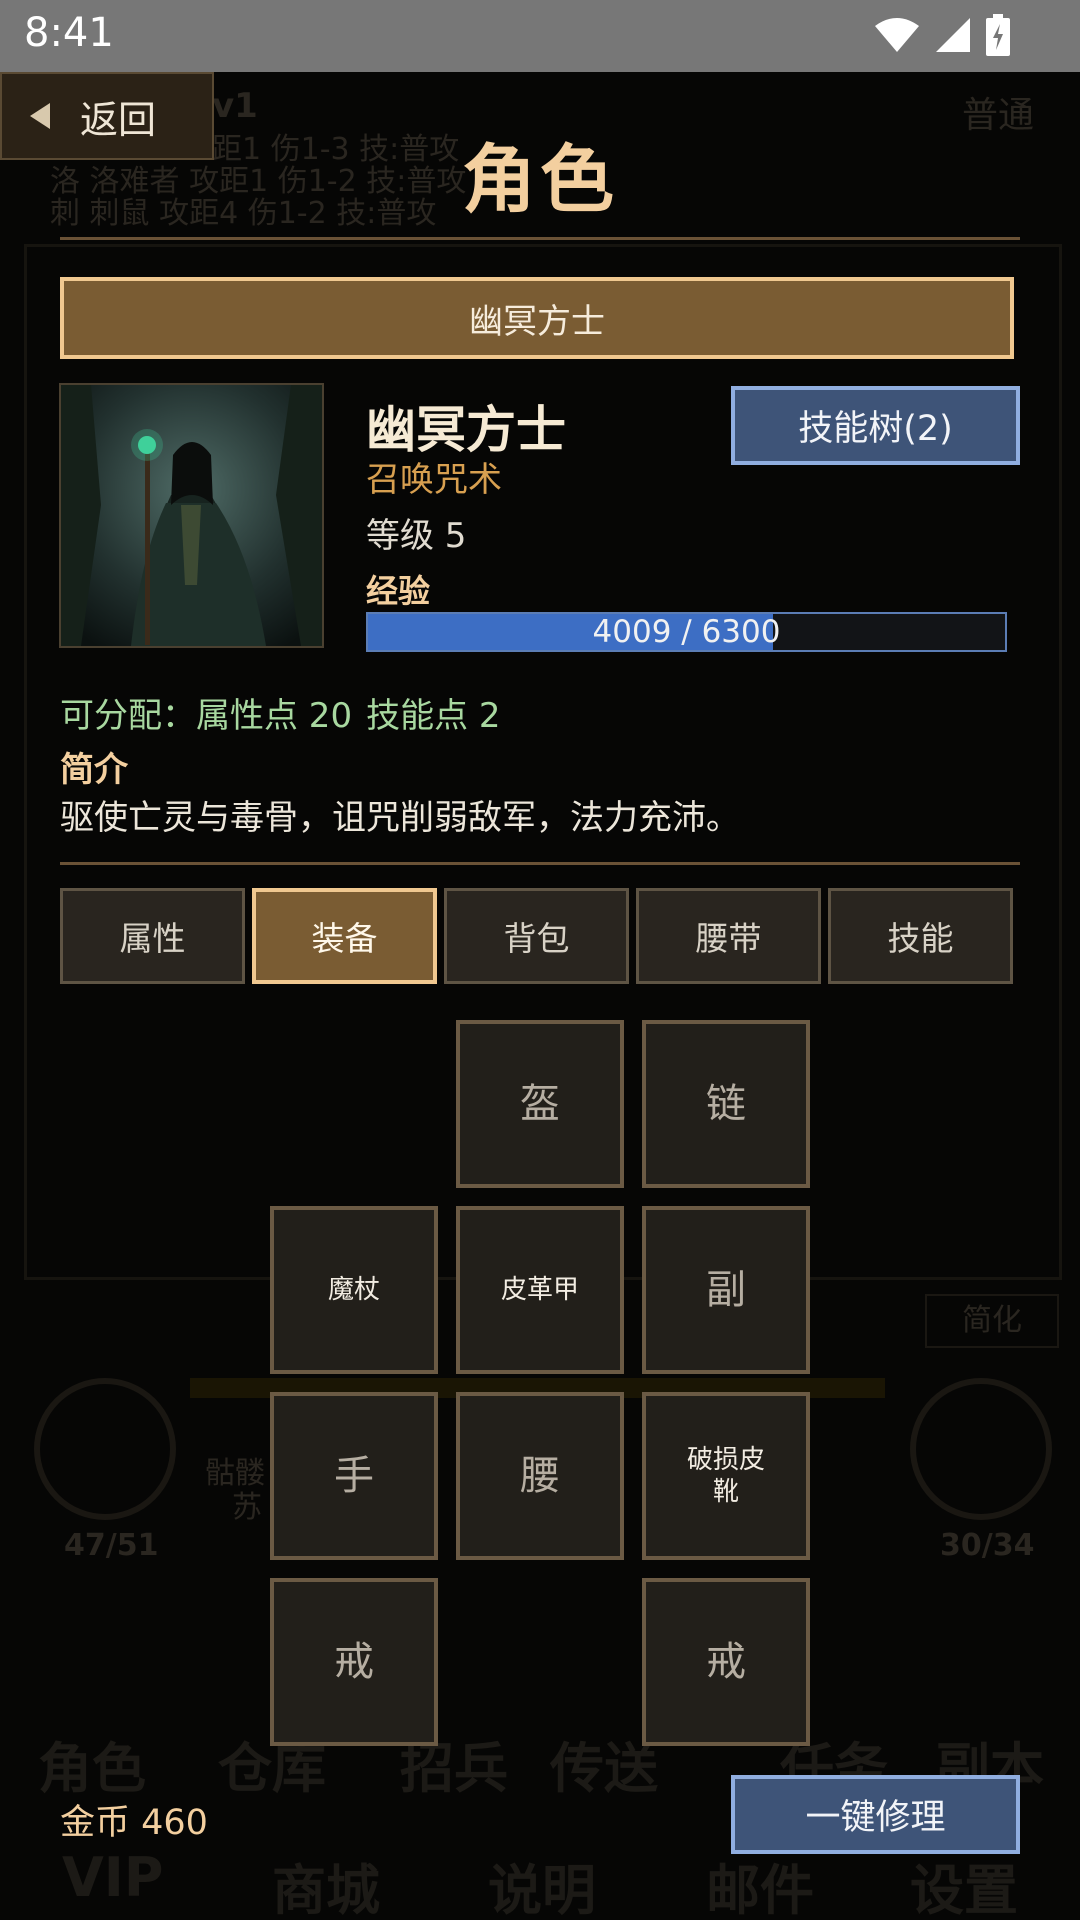 The height and width of the screenshot is (1920, 1080). Describe the element at coordinates (536, 936) in the screenshot. I see `tab-inventory: 背包` at that location.